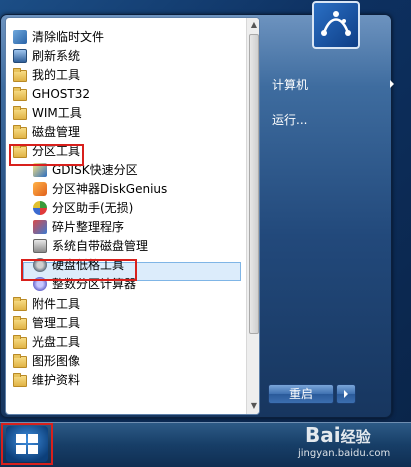  What do you see at coordinates (57, 113) in the screenshot?
I see `menu-item-label: WIM工具` at bounding box center [57, 113].